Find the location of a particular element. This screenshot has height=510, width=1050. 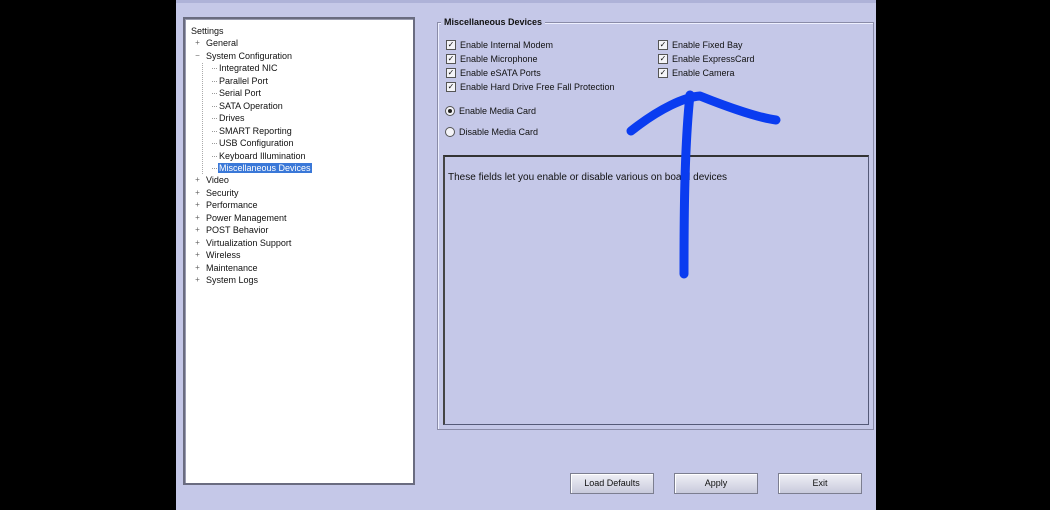

checkbox-label: Enable Internal Modem is located at coordinates (507, 45).